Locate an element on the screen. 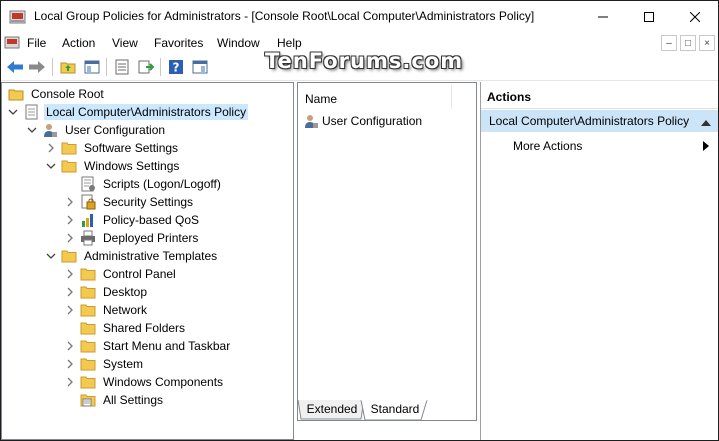 This screenshot has width=719, height=441. menu-help: Help is located at coordinates (289, 43).